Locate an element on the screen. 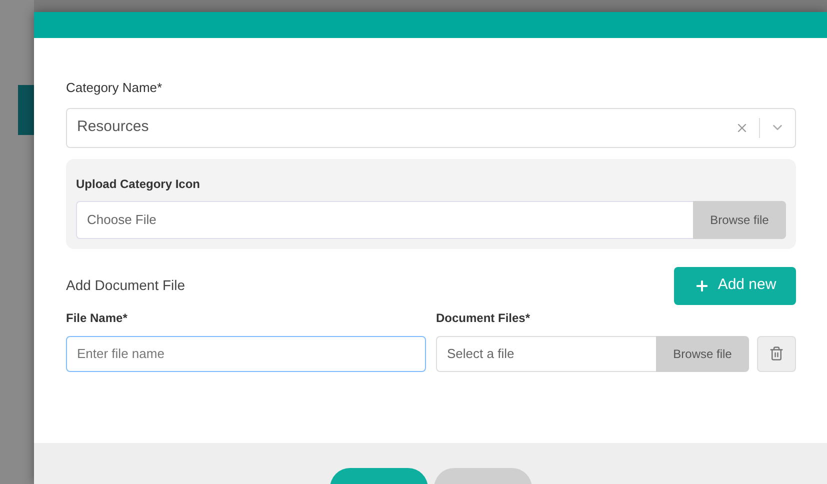  category-select: Resources is located at coordinates (431, 128).